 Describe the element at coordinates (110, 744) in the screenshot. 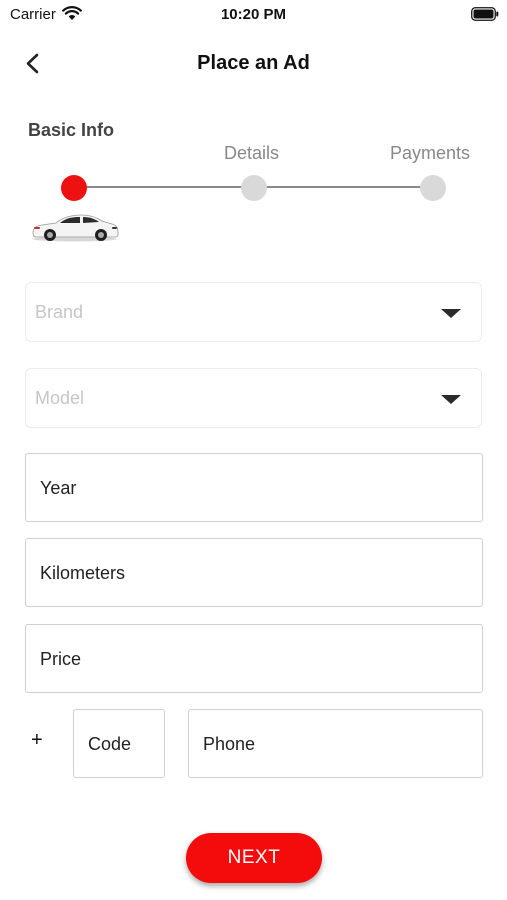

I see `code-placeholder: Code` at that location.